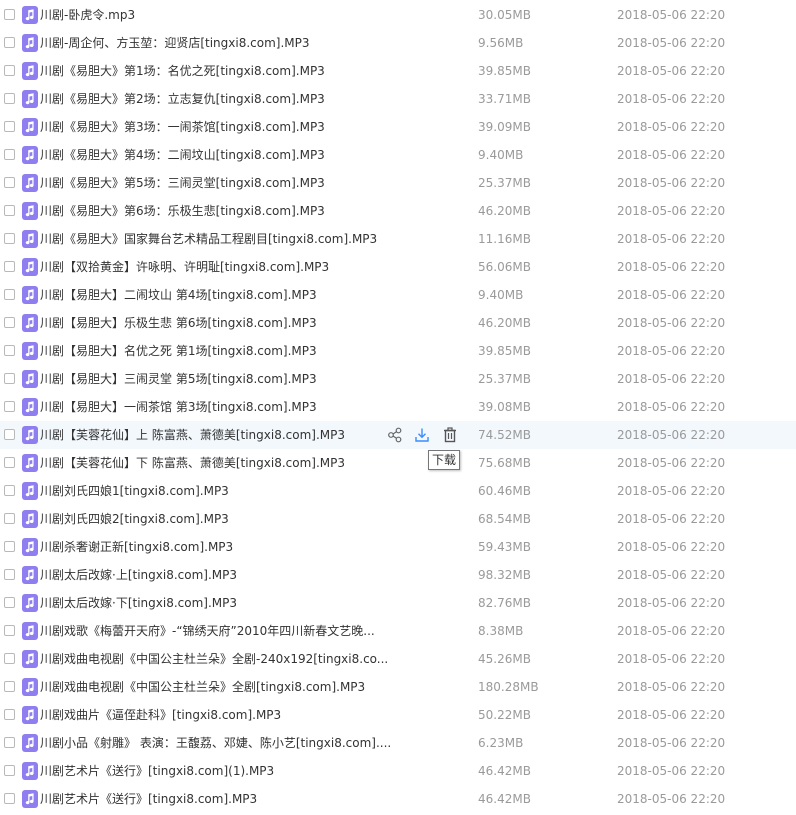 The width and height of the screenshot is (796, 815). What do you see at coordinates (182, 155) in the screenshot?
I see `file-name: 川剧《易胆大》第4场：二闹坟山[tingxi8.com].MP3` at bounding box center [182, 155].